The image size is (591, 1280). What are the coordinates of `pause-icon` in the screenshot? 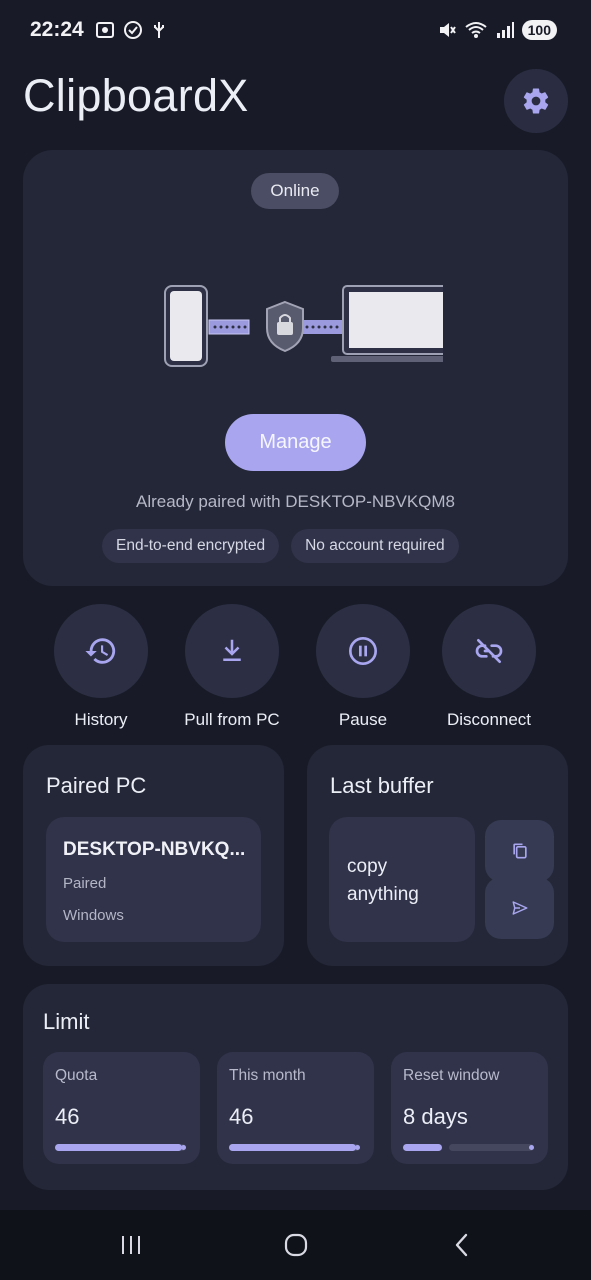 It's located at (363, 651).